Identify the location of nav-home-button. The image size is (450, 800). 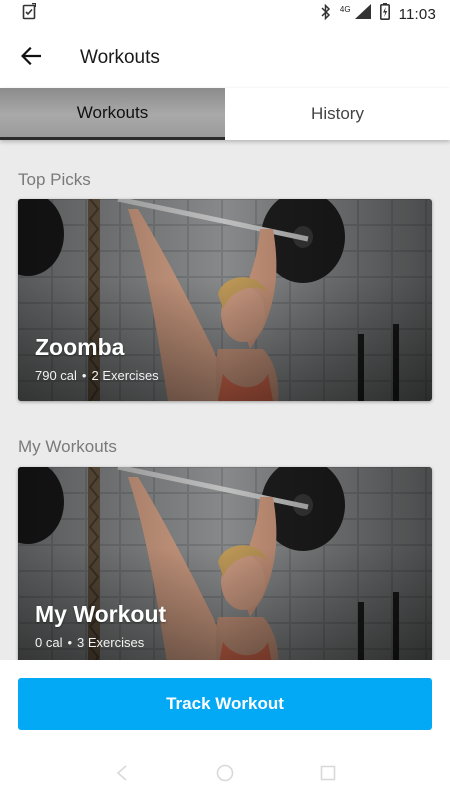
(225, 775).